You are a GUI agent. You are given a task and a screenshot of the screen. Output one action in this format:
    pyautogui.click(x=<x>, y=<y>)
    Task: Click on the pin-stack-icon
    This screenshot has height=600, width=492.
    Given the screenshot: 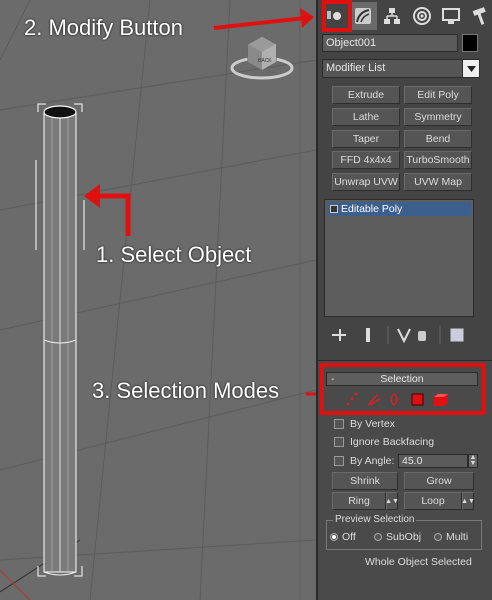 What is the action you would take?
    pyautogui.click(x=339, y=335)
    